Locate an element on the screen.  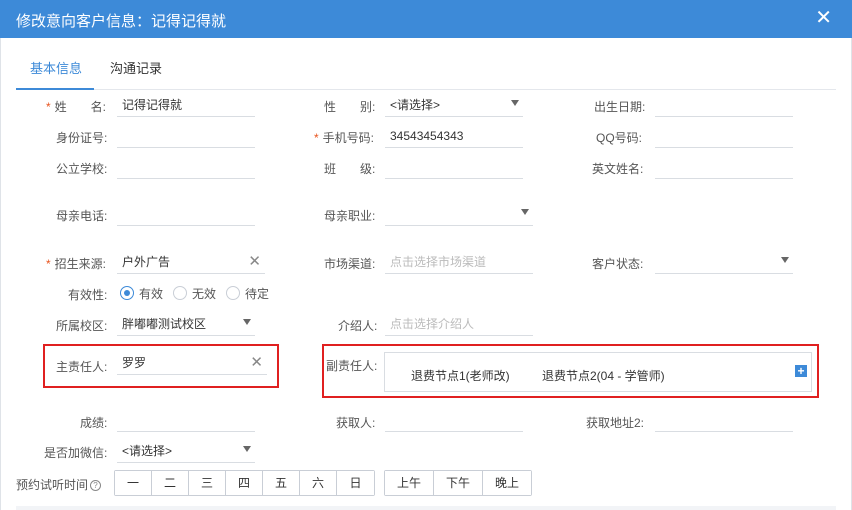
dialog-titlebar: 修改意向客户信息：记得记得就 ✕ is located at coordinates (426, 19).